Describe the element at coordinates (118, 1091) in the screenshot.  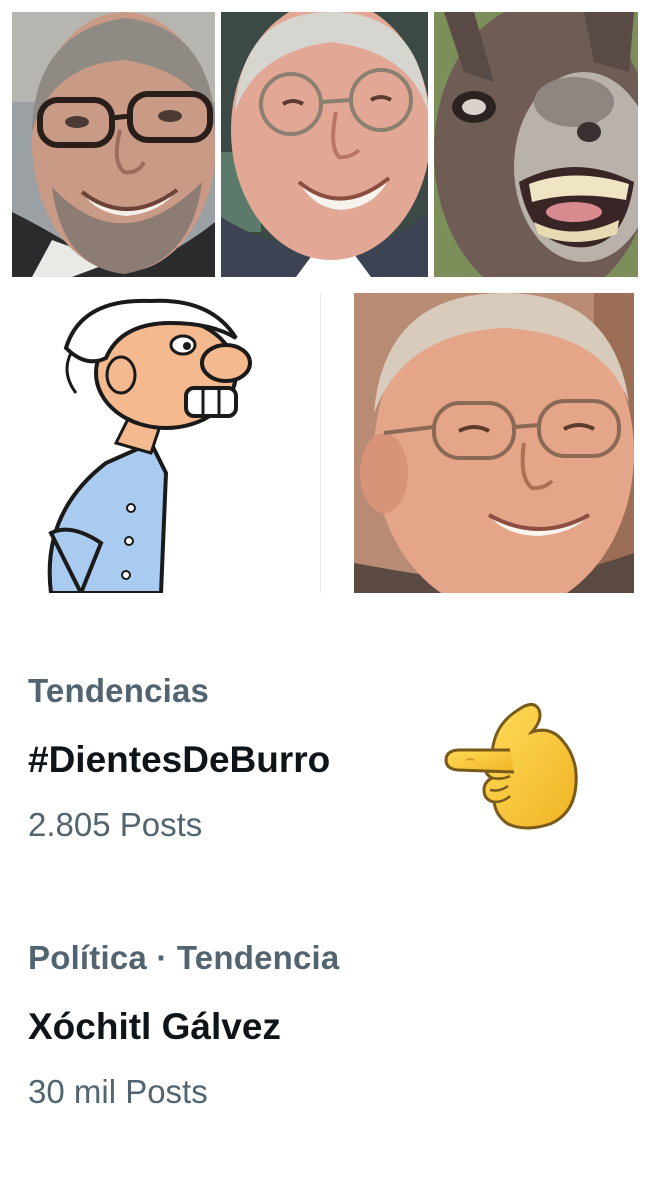
I see `trend-post-count: 30 mil Posts` at that location.